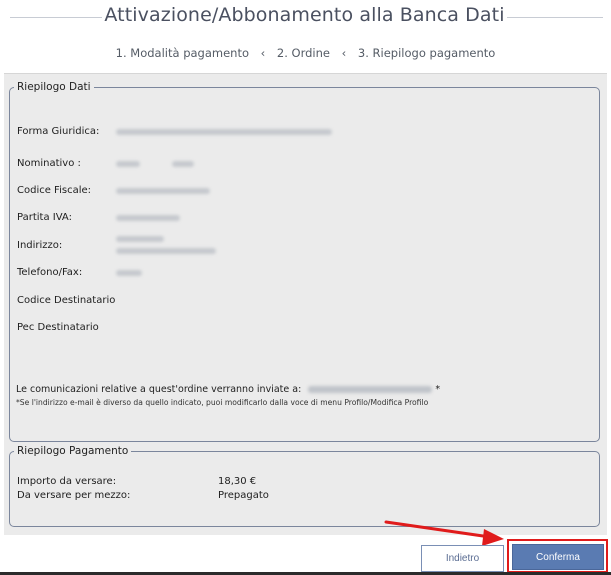  Describe the element at coordinates (558, 557) in the screenshot. I see `confirm-button: Conferma` at that location.